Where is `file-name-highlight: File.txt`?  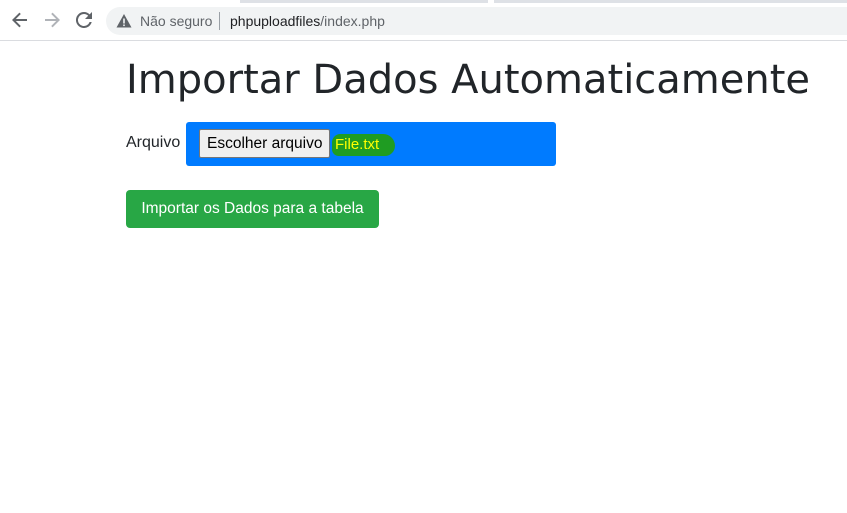
file-name-highlight: File.txt is located at coordinates (364, 145).